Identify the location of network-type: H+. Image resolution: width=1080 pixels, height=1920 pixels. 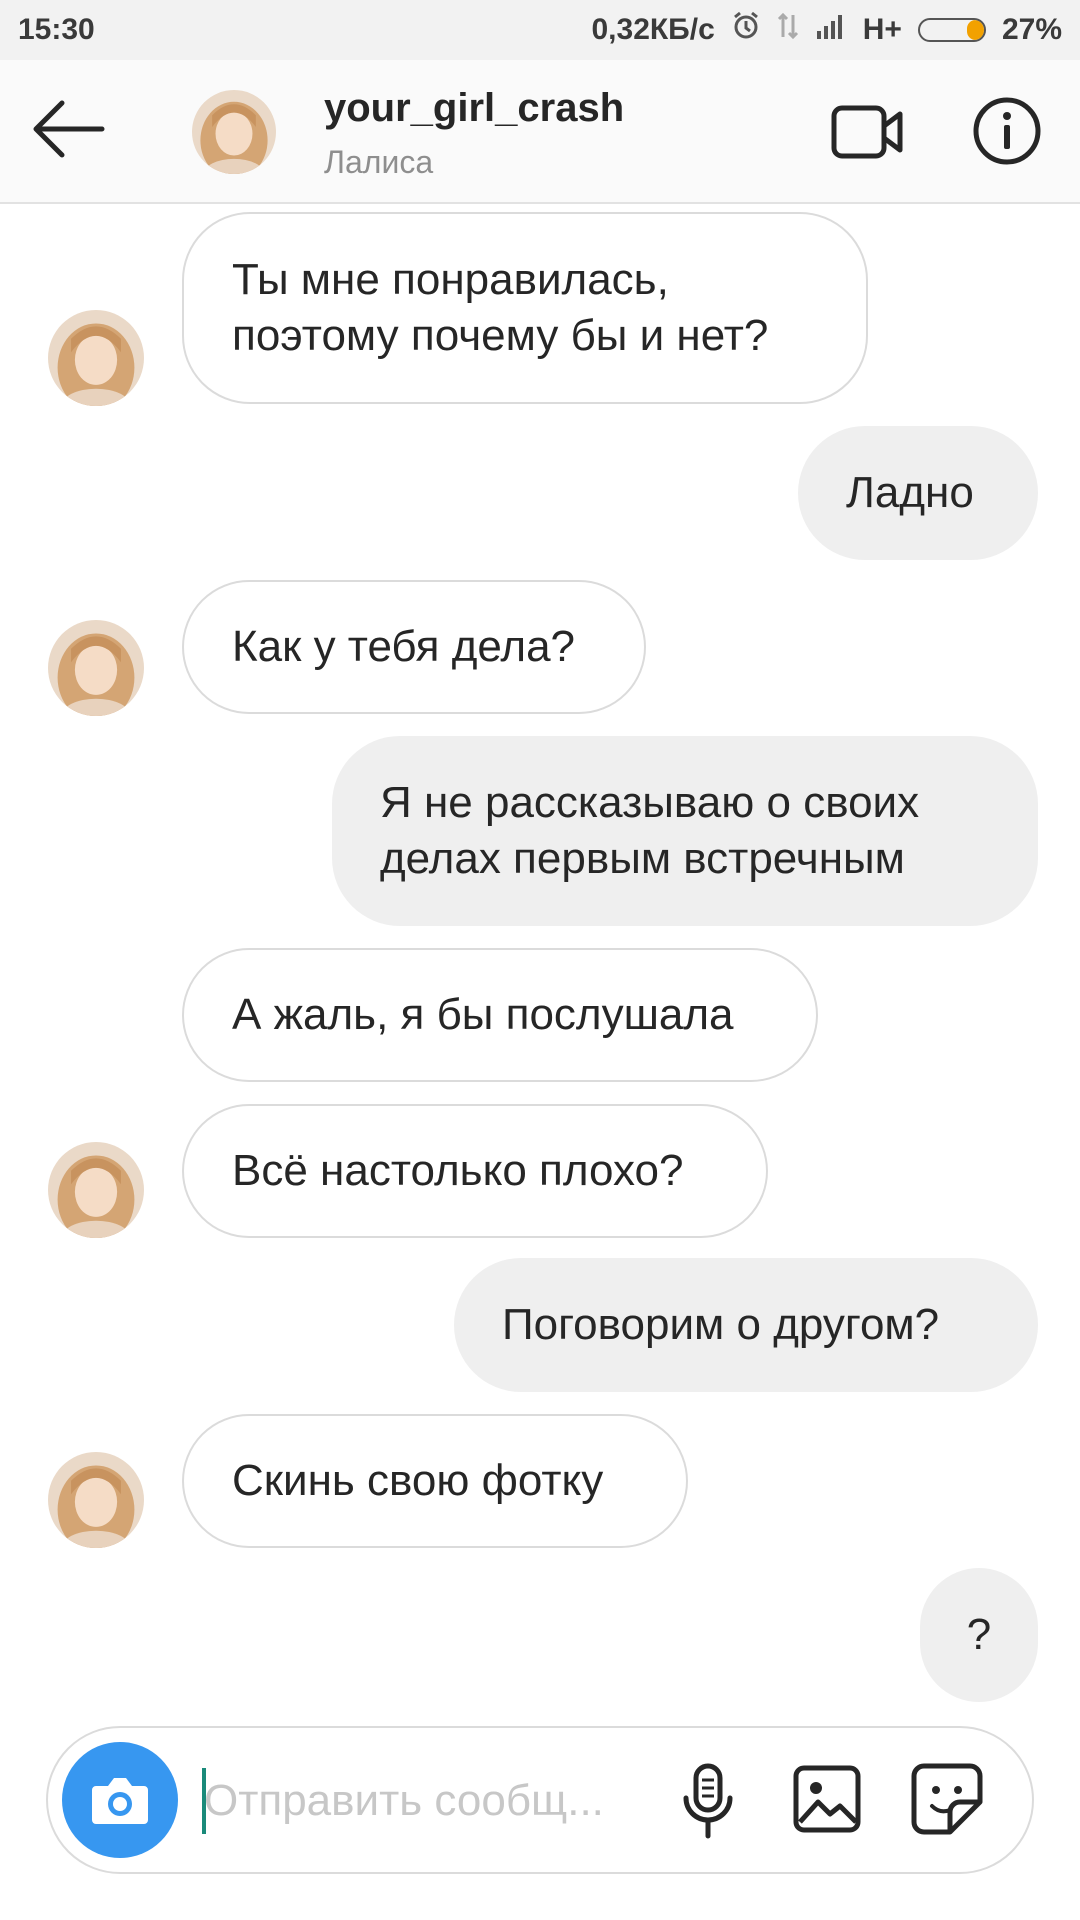
(882, 29).